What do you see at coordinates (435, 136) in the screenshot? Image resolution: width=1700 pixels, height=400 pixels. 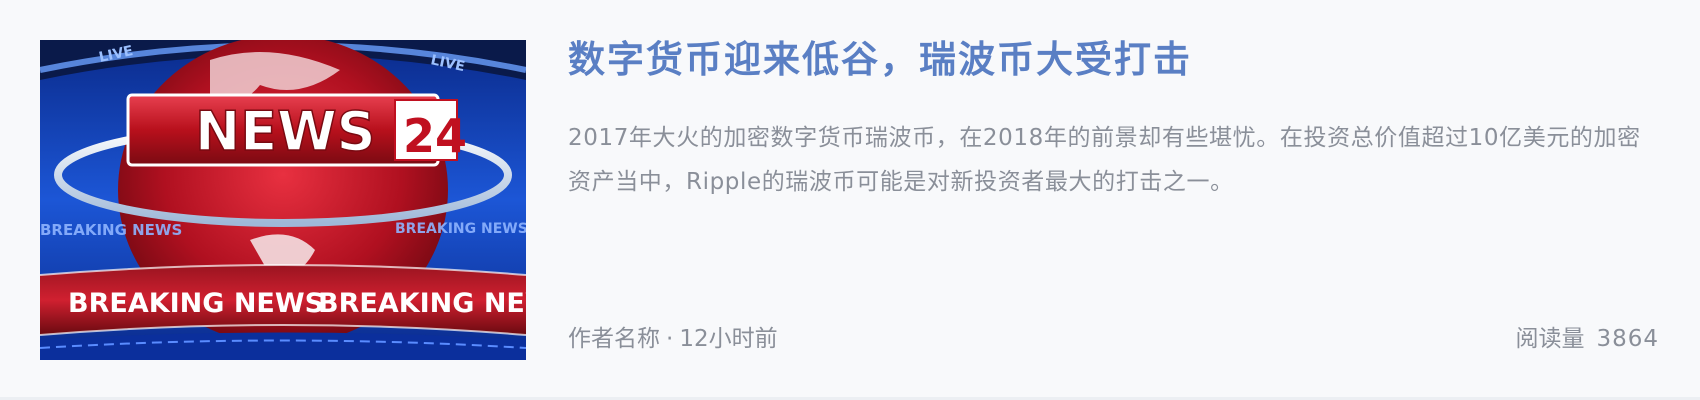 I see `badge-number: 24` at bounding box center [435, 136].